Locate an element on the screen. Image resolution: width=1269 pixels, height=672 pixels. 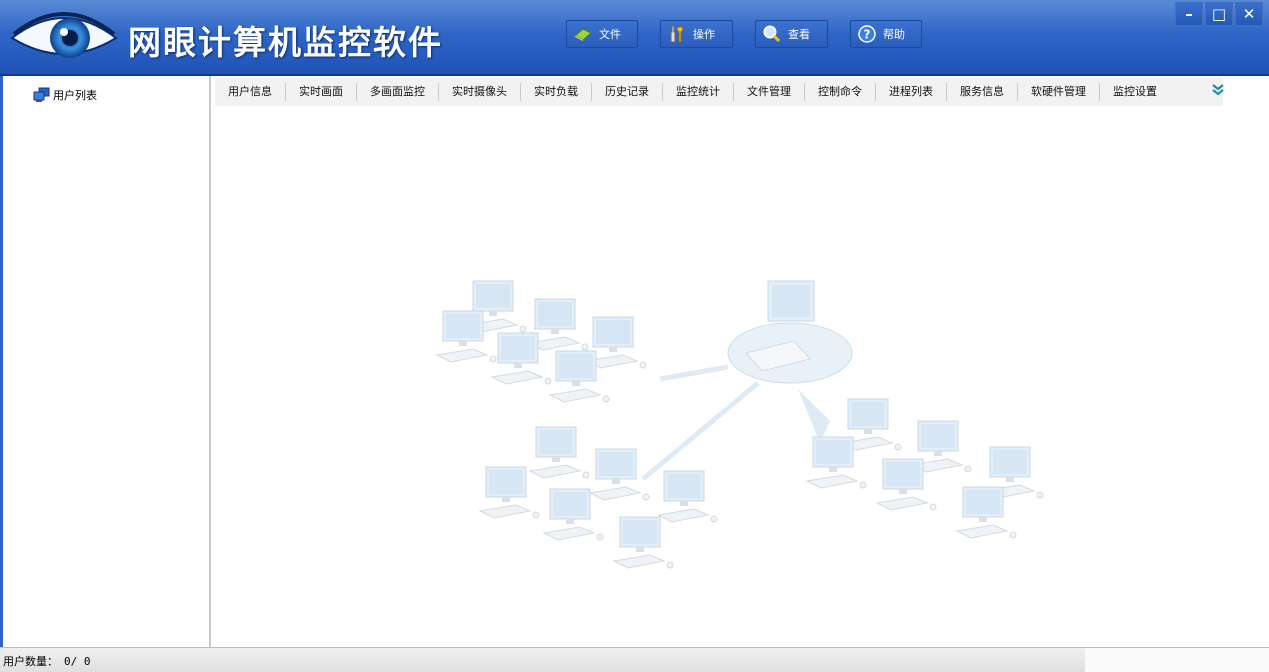
menu-help-button: ? 帮助 is located at coordinates (886, 34).